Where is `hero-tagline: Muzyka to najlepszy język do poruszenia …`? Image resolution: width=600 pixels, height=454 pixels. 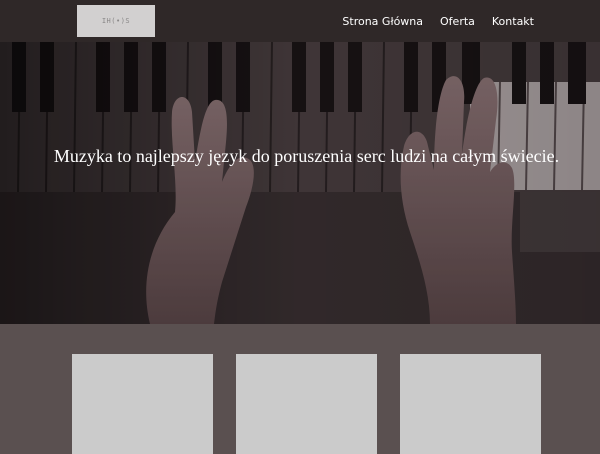
hero-tagline: Muzyka to najlepszy język do poruszenia … is located at coordinates (306, 156).